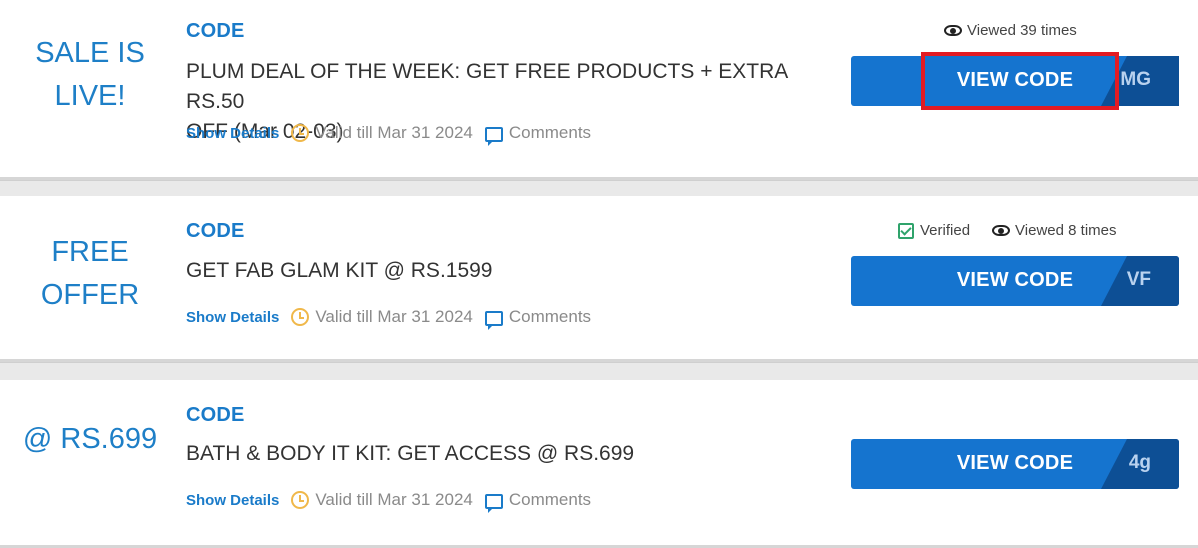 The width and height of the screenshot is (1198, 548). I want to click on viewed-text: Viewed 39 times, so click(1022, 30).